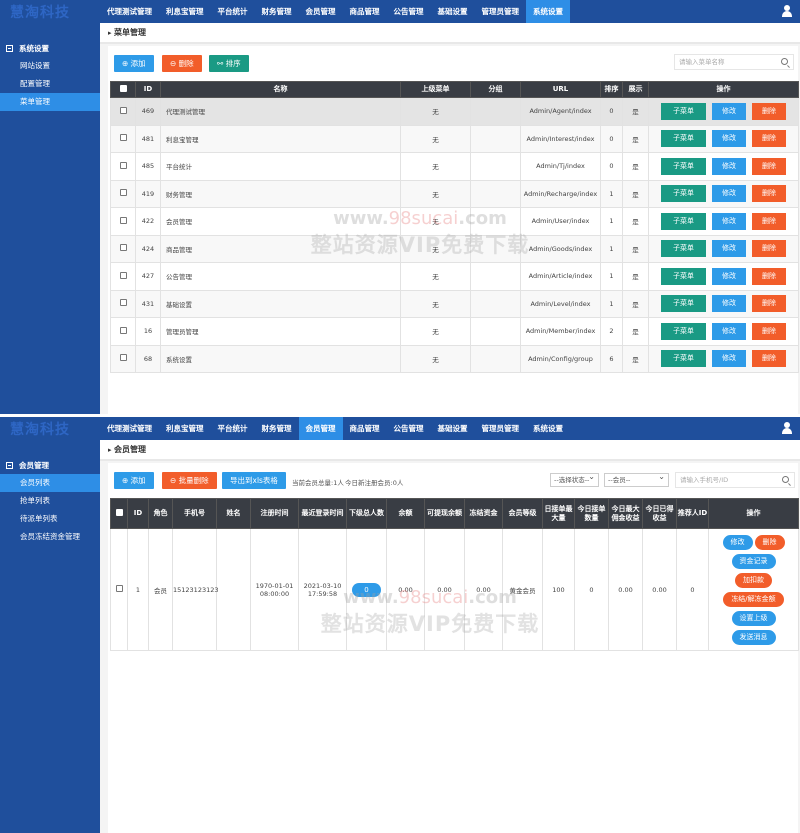  What do you see at coordinates (229, 63) in the screenshot?
I see `sort-button: ⚯ 排序` at bounding box center [229, 63].